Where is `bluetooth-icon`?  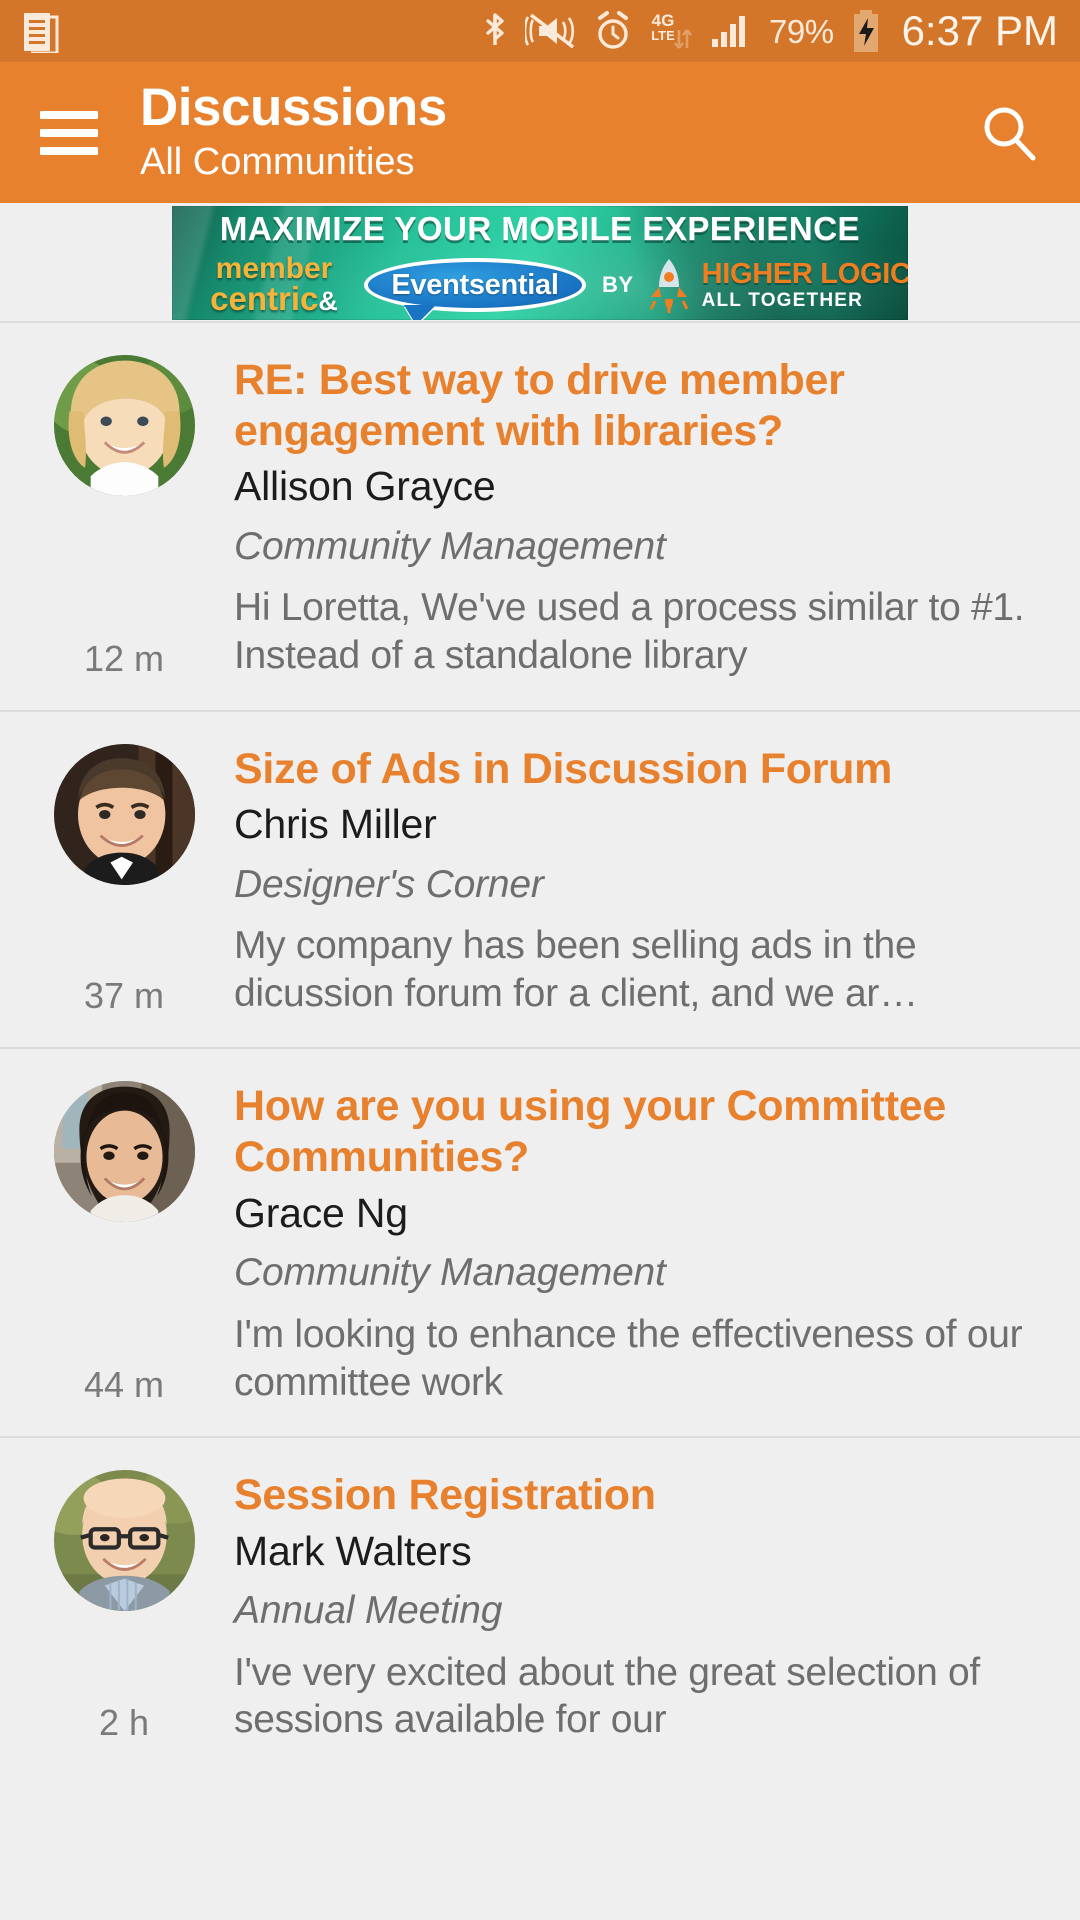
bluetooth-icon is located at coordinates (495, 29).